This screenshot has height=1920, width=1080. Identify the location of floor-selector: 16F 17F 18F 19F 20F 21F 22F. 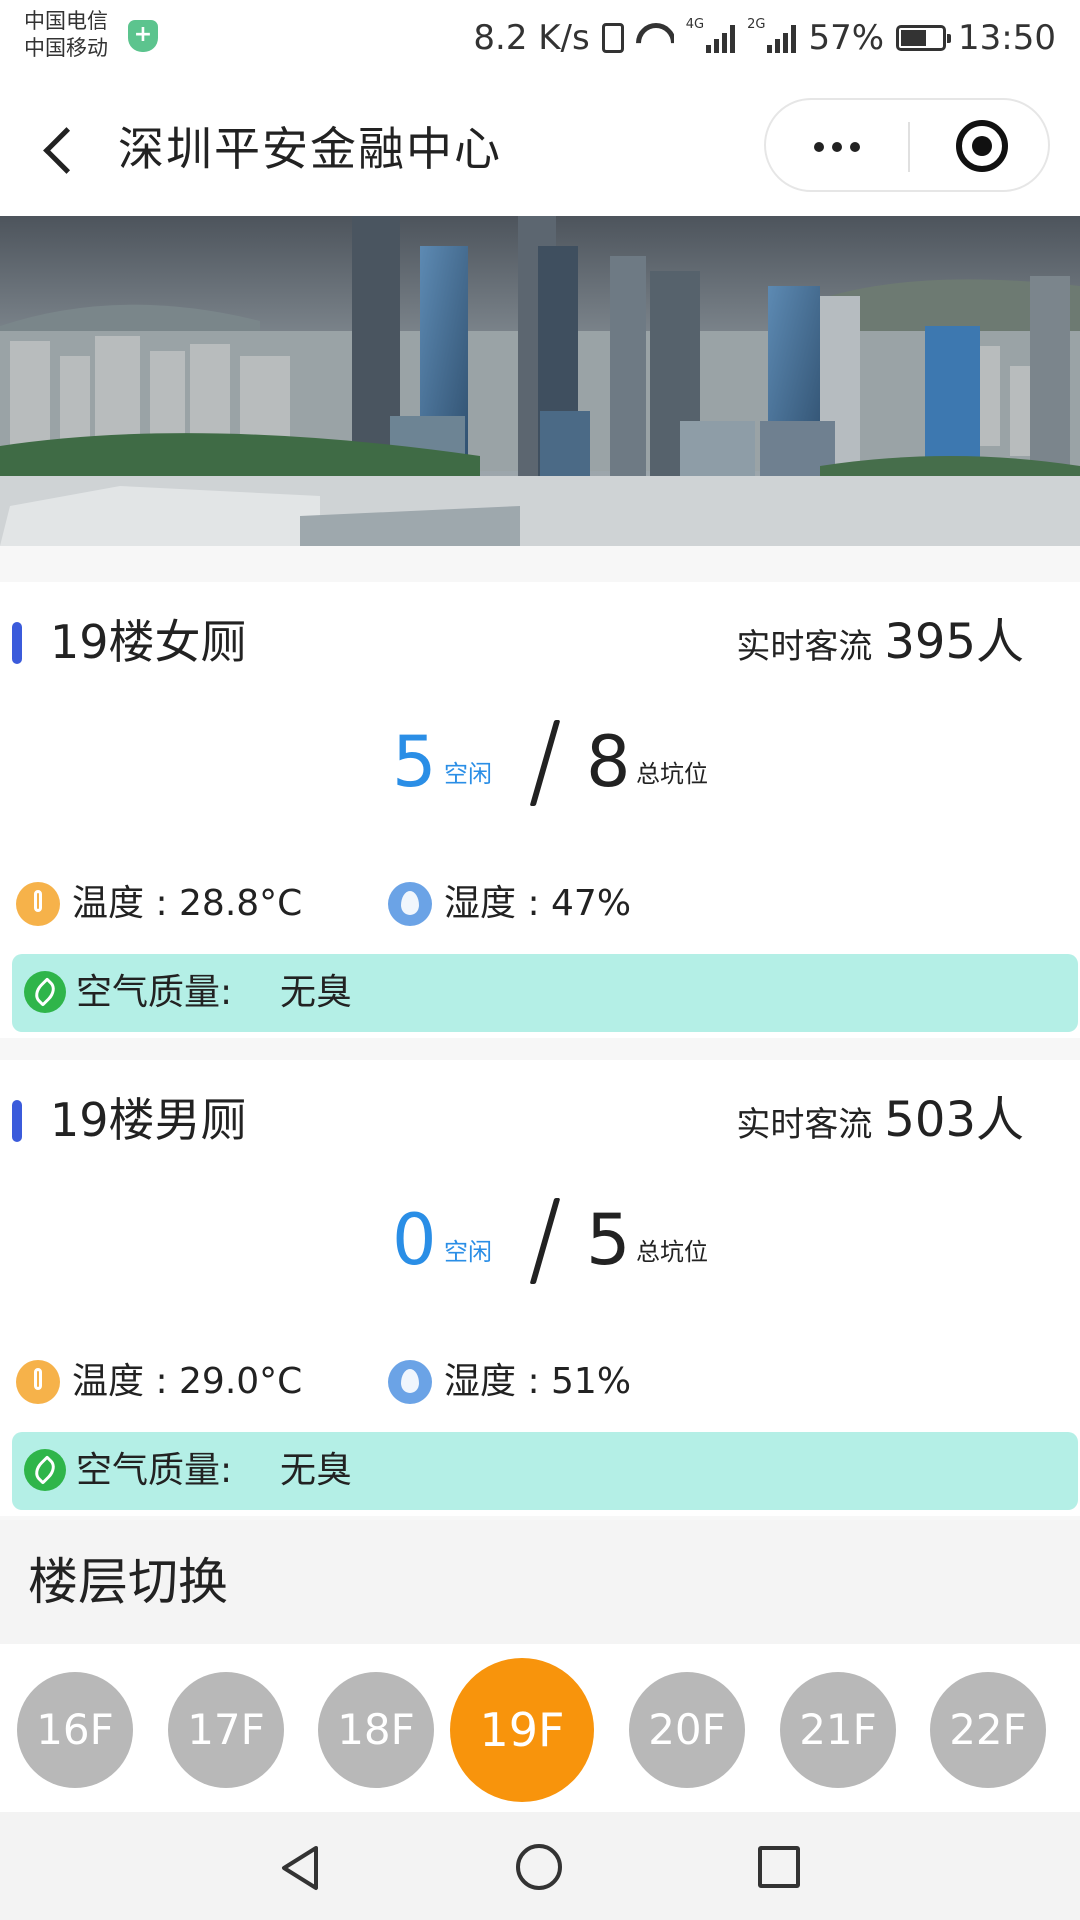
(540, 1729).